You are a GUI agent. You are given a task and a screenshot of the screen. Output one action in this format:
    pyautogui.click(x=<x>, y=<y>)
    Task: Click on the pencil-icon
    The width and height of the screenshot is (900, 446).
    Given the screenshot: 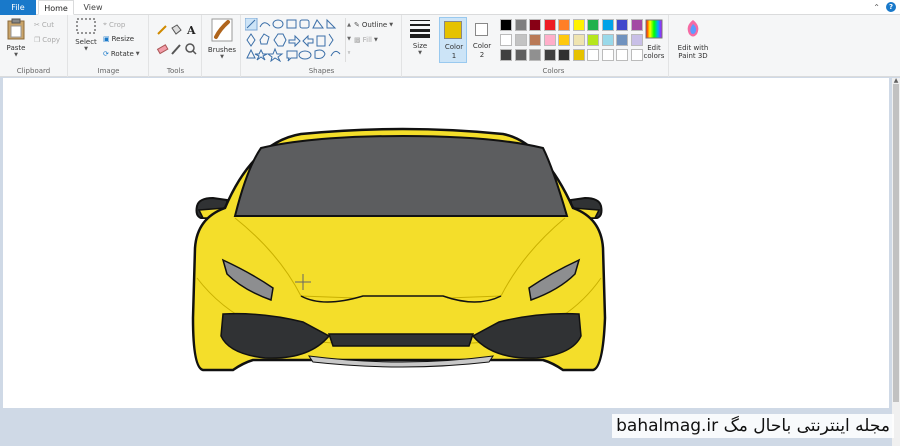 What is the action you would take?
    pyautogui.click(x=162, y=30)
    